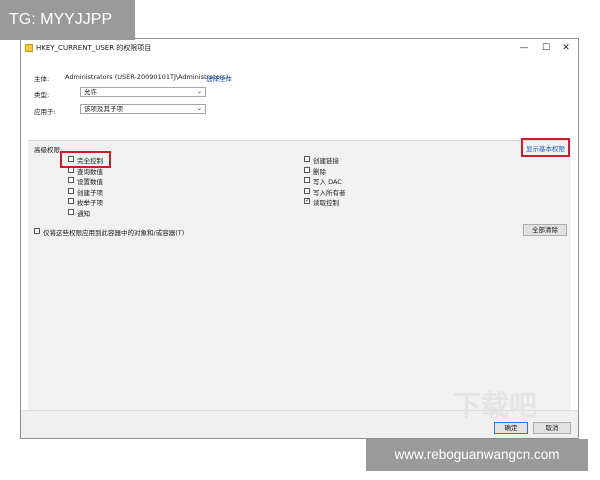  What do you see at coordinates (329, 192) in the screenshot?
I see `permission-label: 写入所有者` at bounding box center [329, 192].